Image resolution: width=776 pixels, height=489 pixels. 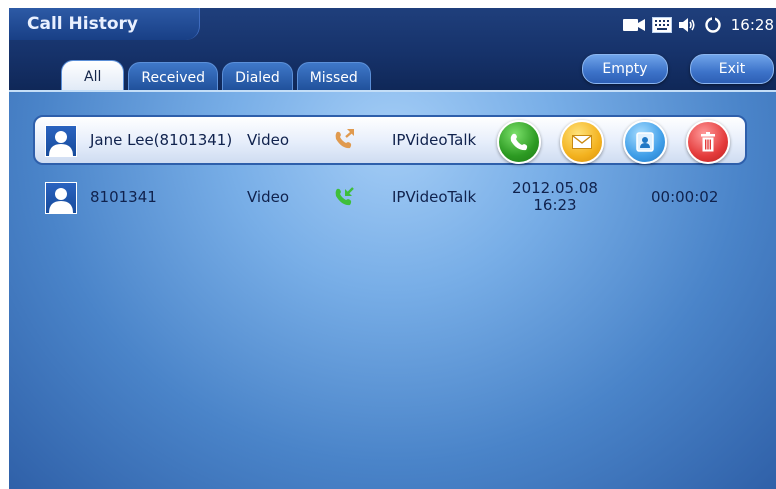 What do you see at coordinates (82, 24) in the screenshot?
I see `page-title: Call History` at bounding box center [82, 24].